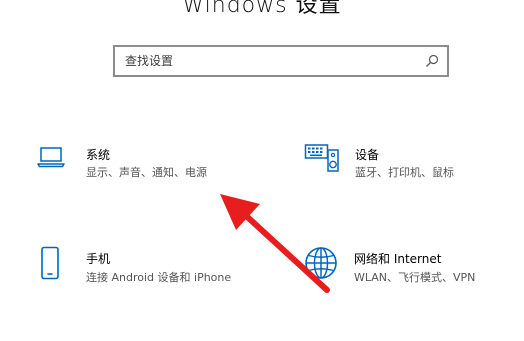 Image resolution: width=524 pixels, height=341 pixels. I want to click on globe-icon, so click(321, 263).